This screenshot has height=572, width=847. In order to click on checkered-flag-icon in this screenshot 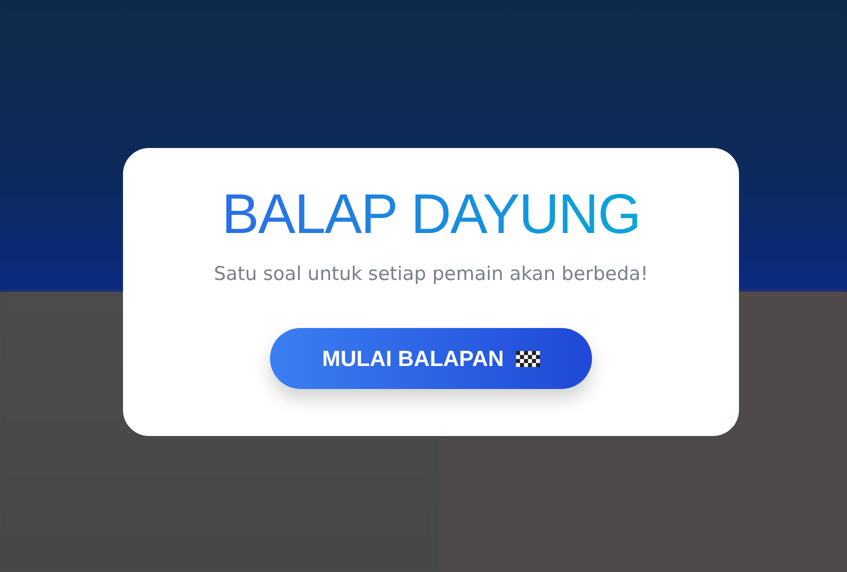, I will do `click(528, 358)`.